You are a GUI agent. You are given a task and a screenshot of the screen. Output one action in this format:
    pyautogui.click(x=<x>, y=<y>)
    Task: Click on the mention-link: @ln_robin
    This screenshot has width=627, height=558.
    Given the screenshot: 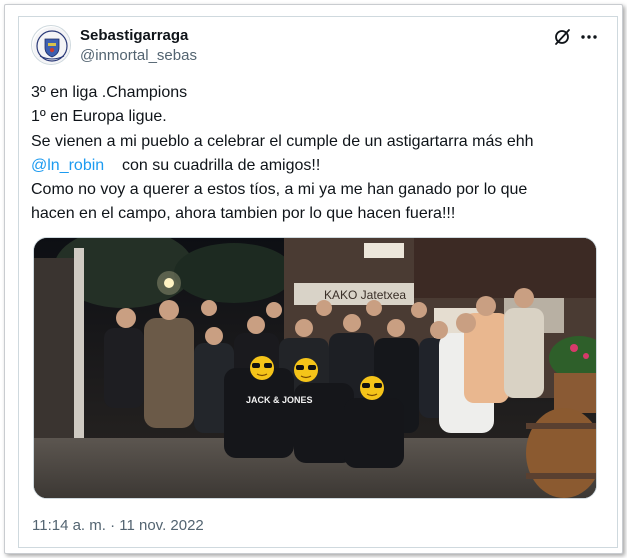 What is the action you would take?
    pyautogui.click(x=67, y=165)
    